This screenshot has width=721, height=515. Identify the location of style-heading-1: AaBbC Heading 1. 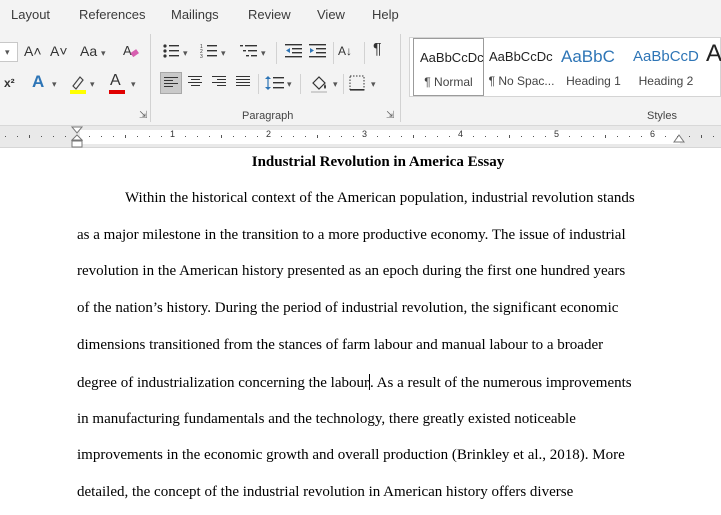
(593, 67).